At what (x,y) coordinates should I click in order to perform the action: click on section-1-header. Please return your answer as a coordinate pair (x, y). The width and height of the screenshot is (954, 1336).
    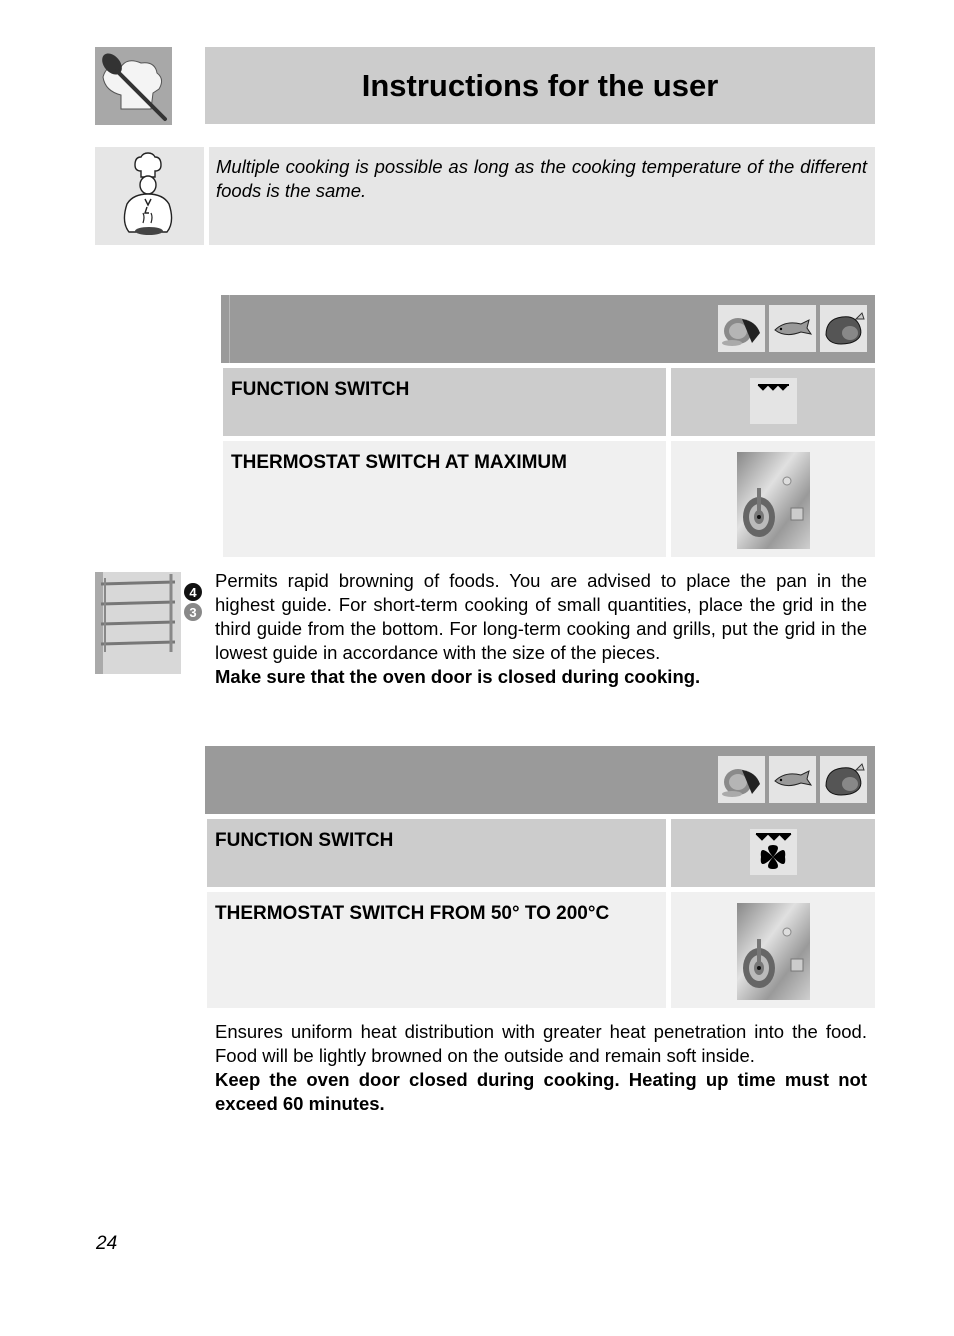
    Looking at the image, I should click on (548, 329).